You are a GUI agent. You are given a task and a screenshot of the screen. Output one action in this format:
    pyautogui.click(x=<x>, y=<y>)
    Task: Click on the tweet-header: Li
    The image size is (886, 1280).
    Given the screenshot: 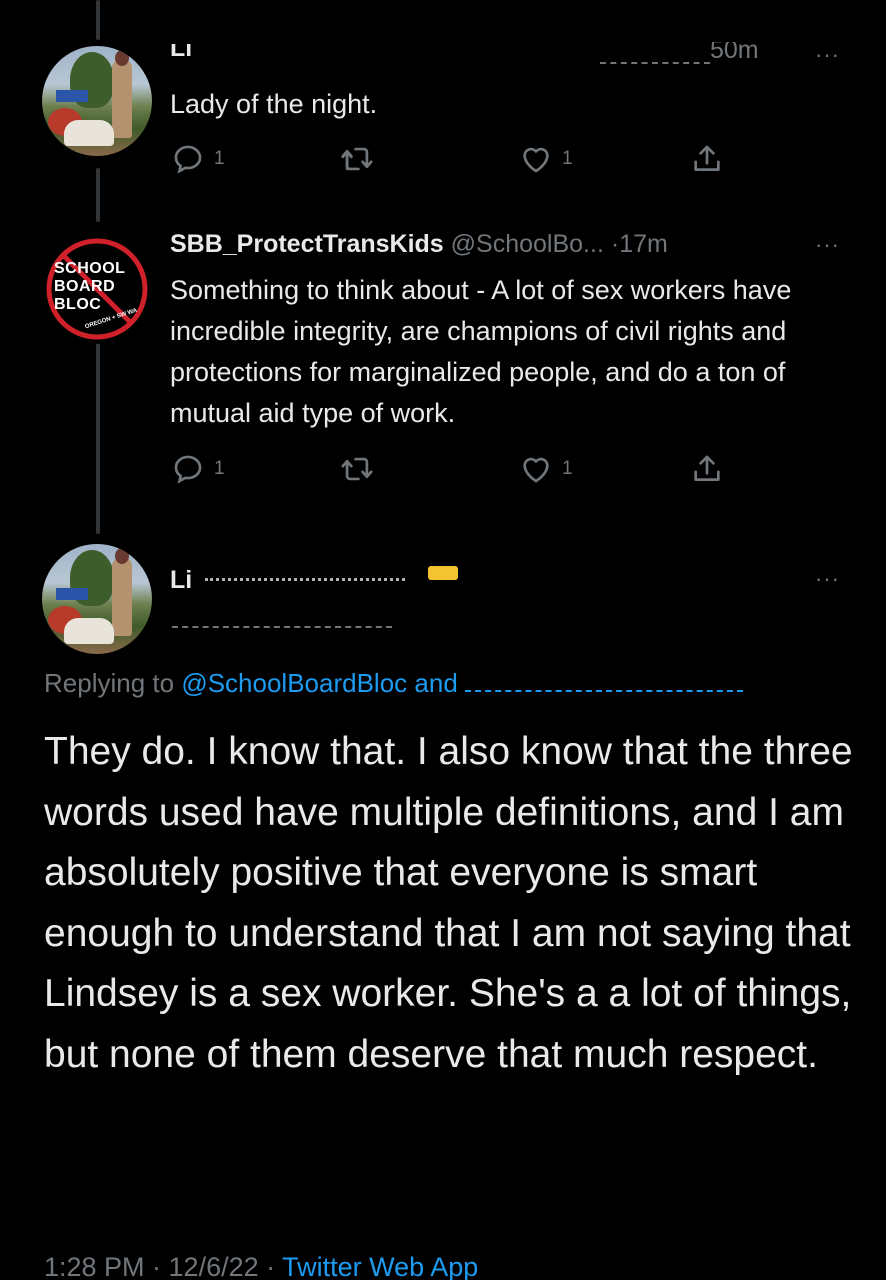 What is the action you would take?
    pyautogui.click(x=181, y=56)
    